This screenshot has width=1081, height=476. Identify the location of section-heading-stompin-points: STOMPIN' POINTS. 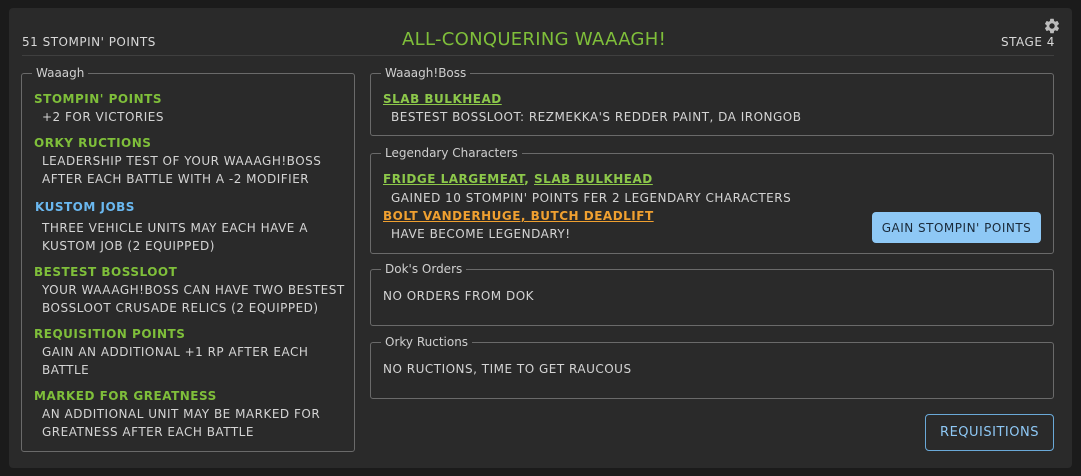
(98, 99).